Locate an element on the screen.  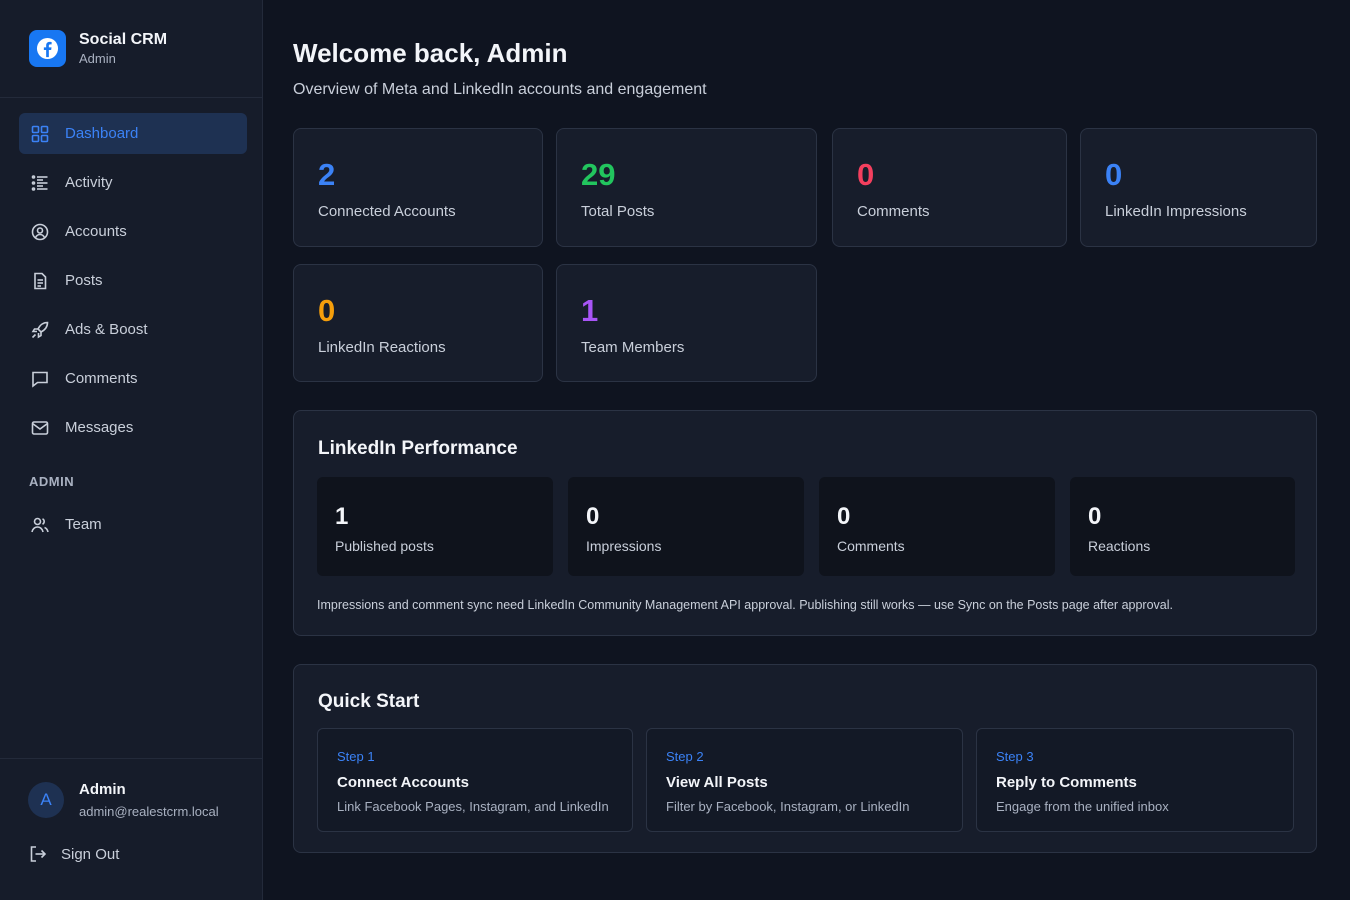
sidebar-item-posts: Posts is located at coordinates (133, 280).